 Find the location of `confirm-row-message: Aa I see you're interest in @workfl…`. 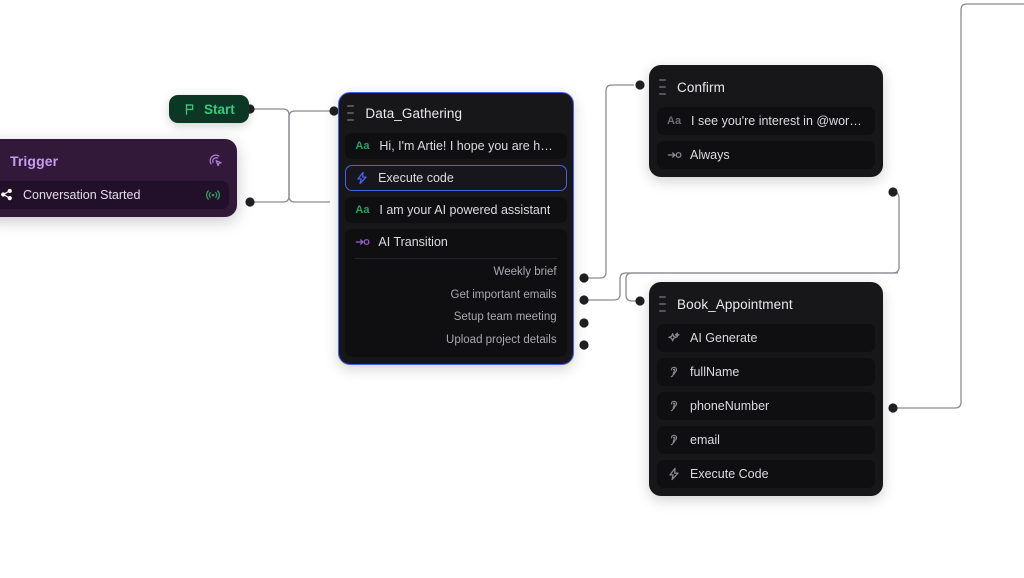

confirm-row-message: Aa I see you're interest in @workfl… is located at coordinates (766, 121).